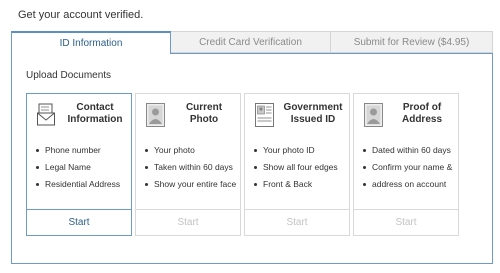 The height and width of the screenshot is (273, 500). I want to click on list-item: Residential Address, so click(77, 184).